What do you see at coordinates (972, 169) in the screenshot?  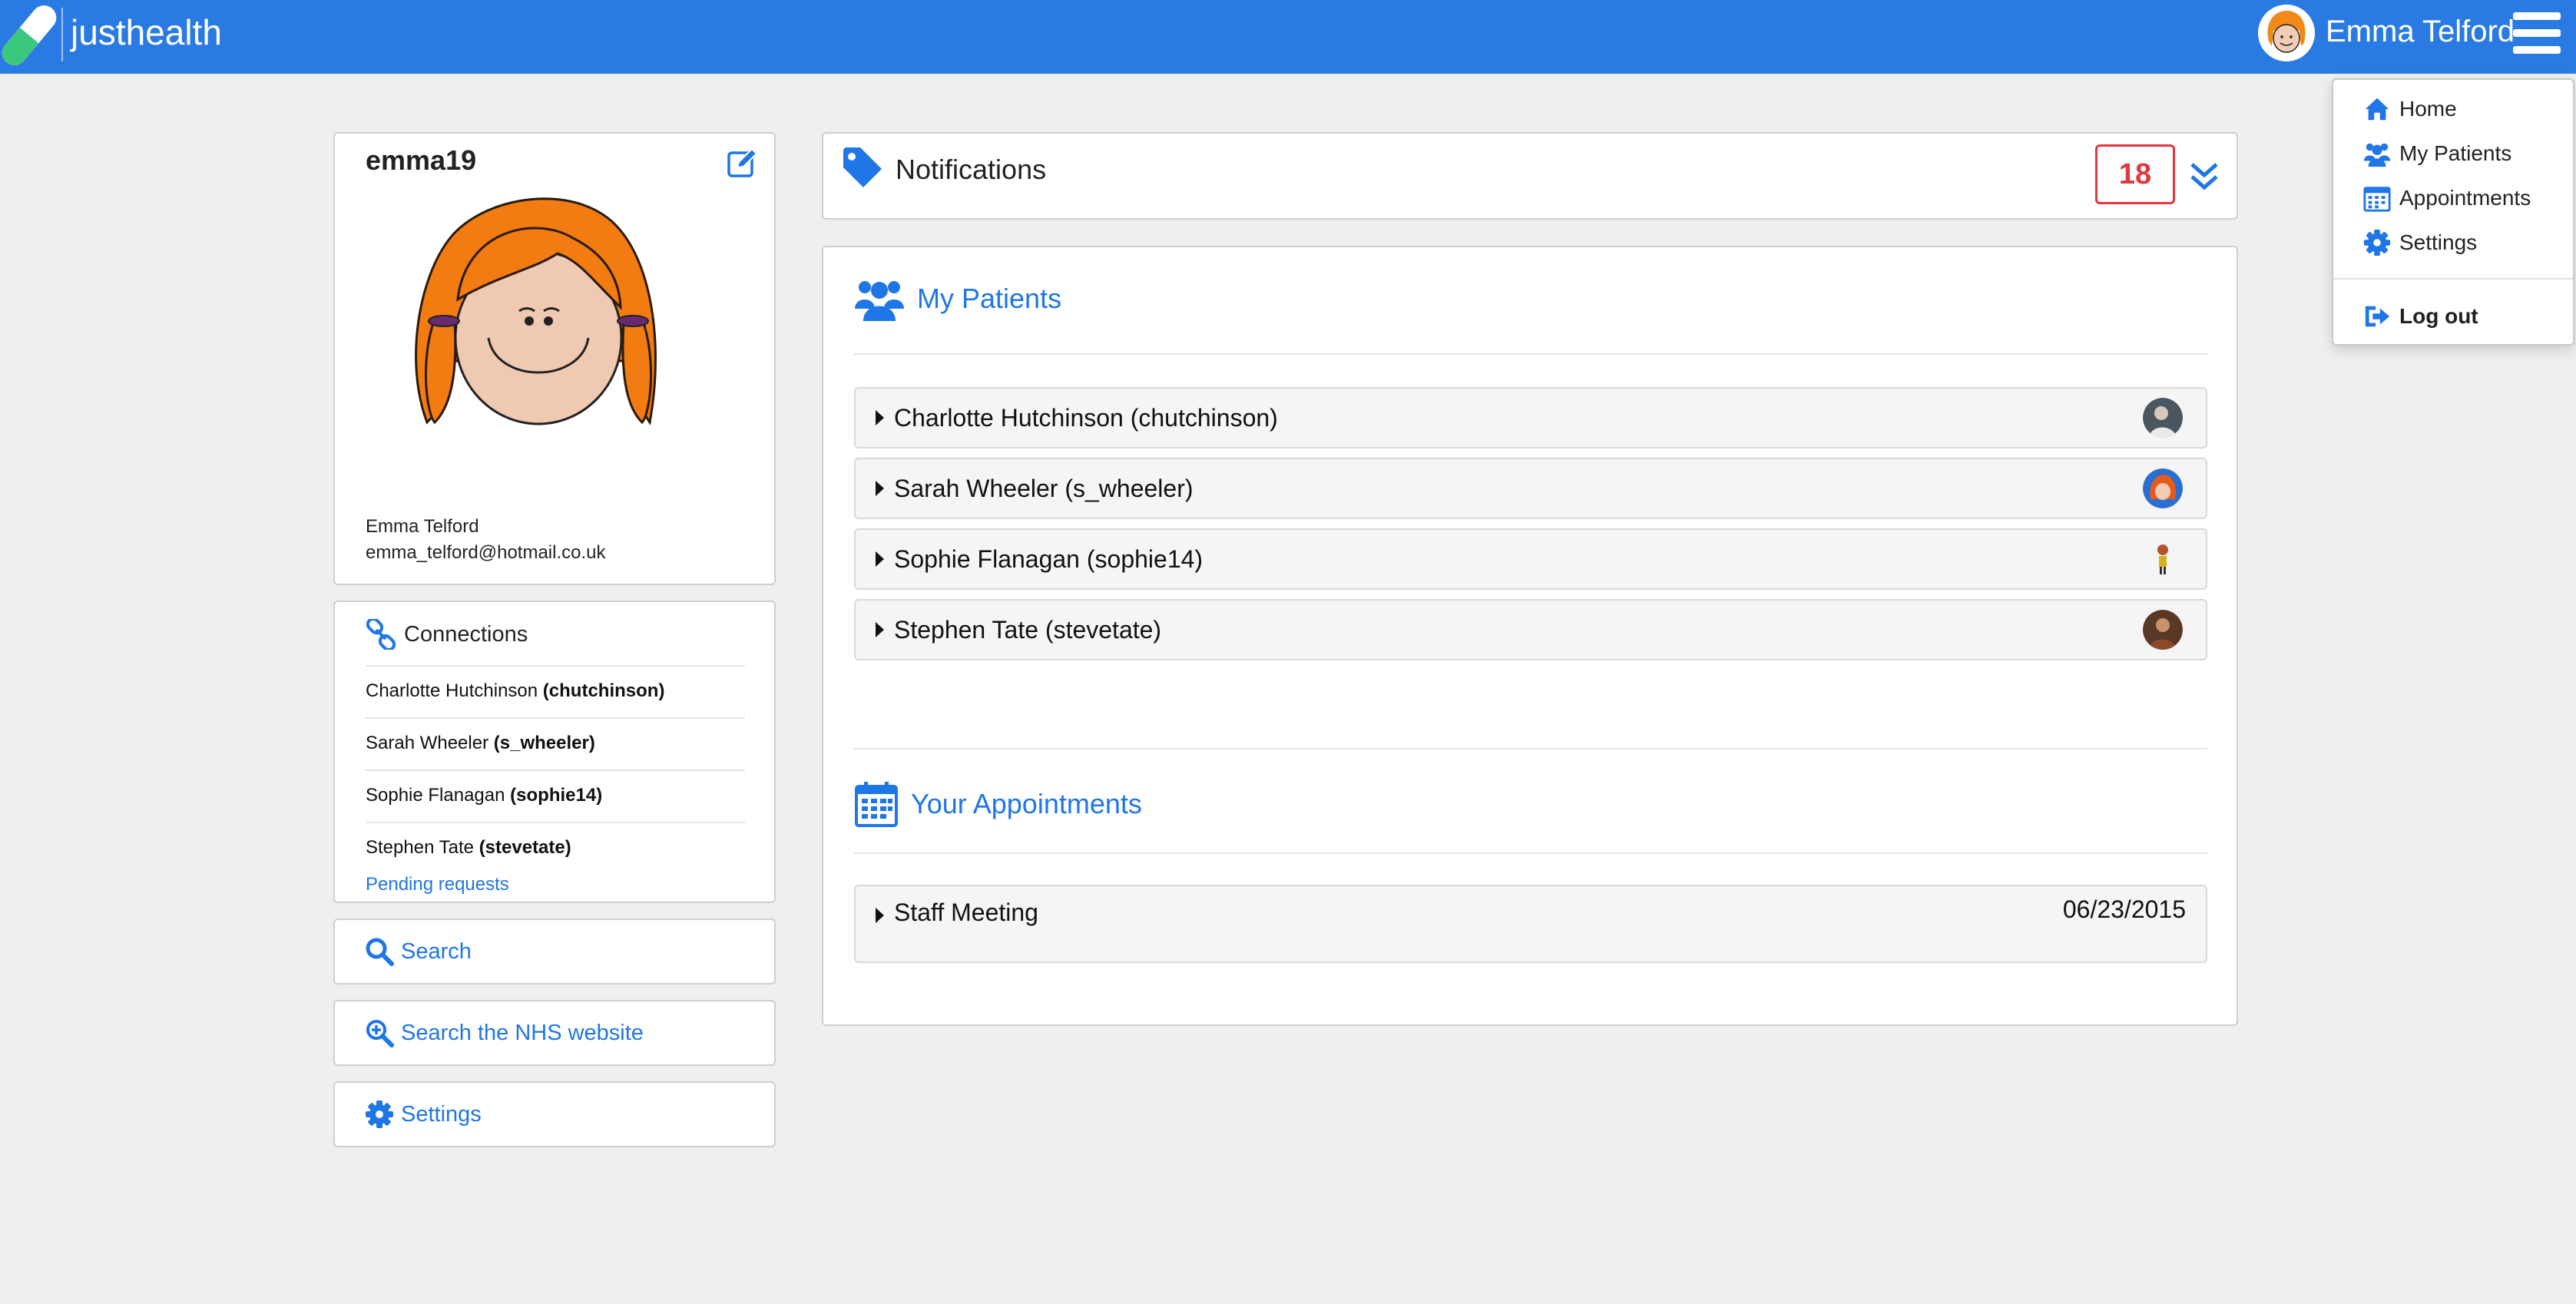 I see `notifications-title: Notifications` at bounding box center [972, 169].